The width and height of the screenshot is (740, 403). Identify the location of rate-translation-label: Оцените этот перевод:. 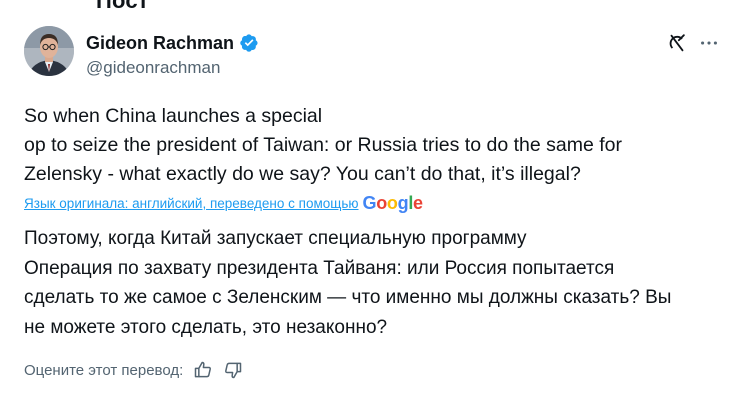
(104, 370).